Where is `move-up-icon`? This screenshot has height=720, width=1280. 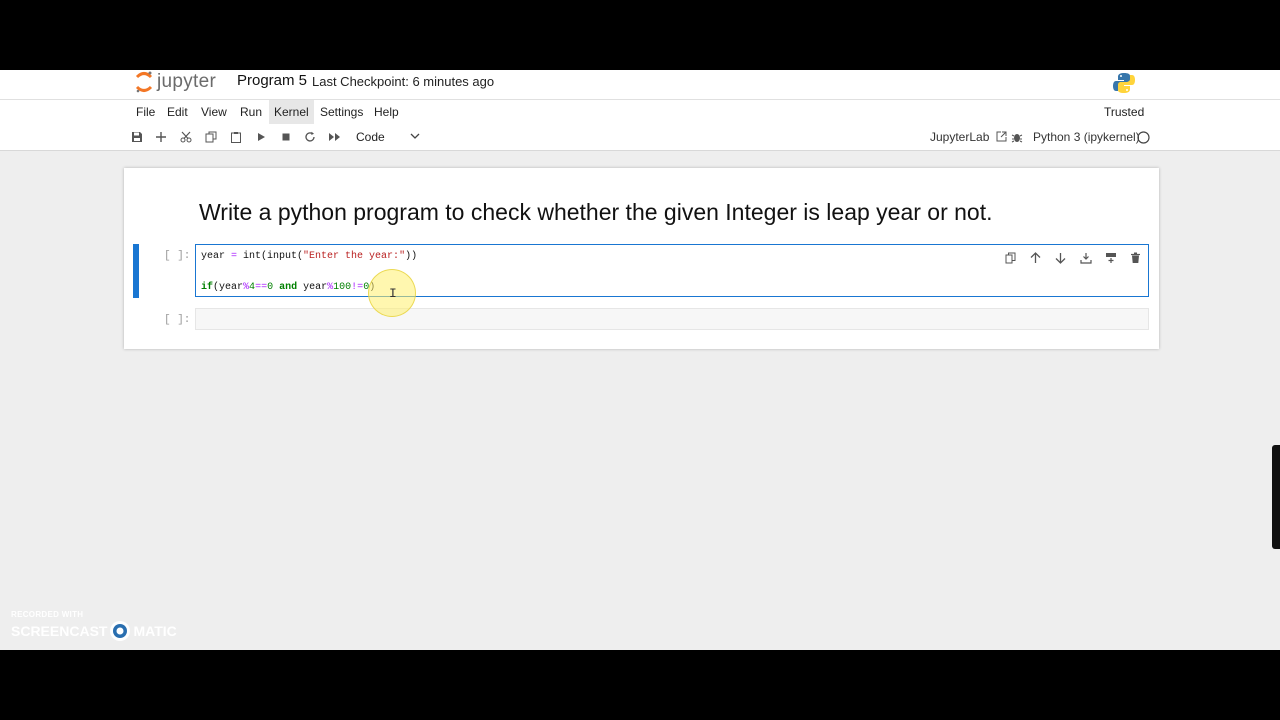 move-up-icon is located at coordinates (1035, 257).